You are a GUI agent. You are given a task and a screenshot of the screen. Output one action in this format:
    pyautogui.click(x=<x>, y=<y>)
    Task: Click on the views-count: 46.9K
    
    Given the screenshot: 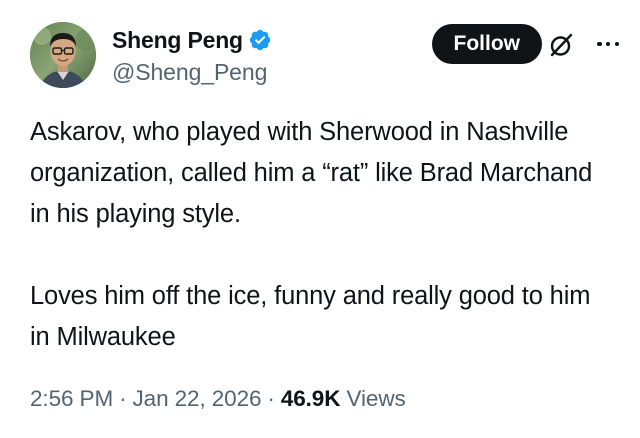 What is the action you would take?
    pyautogui.click(x=311, y=398)
    